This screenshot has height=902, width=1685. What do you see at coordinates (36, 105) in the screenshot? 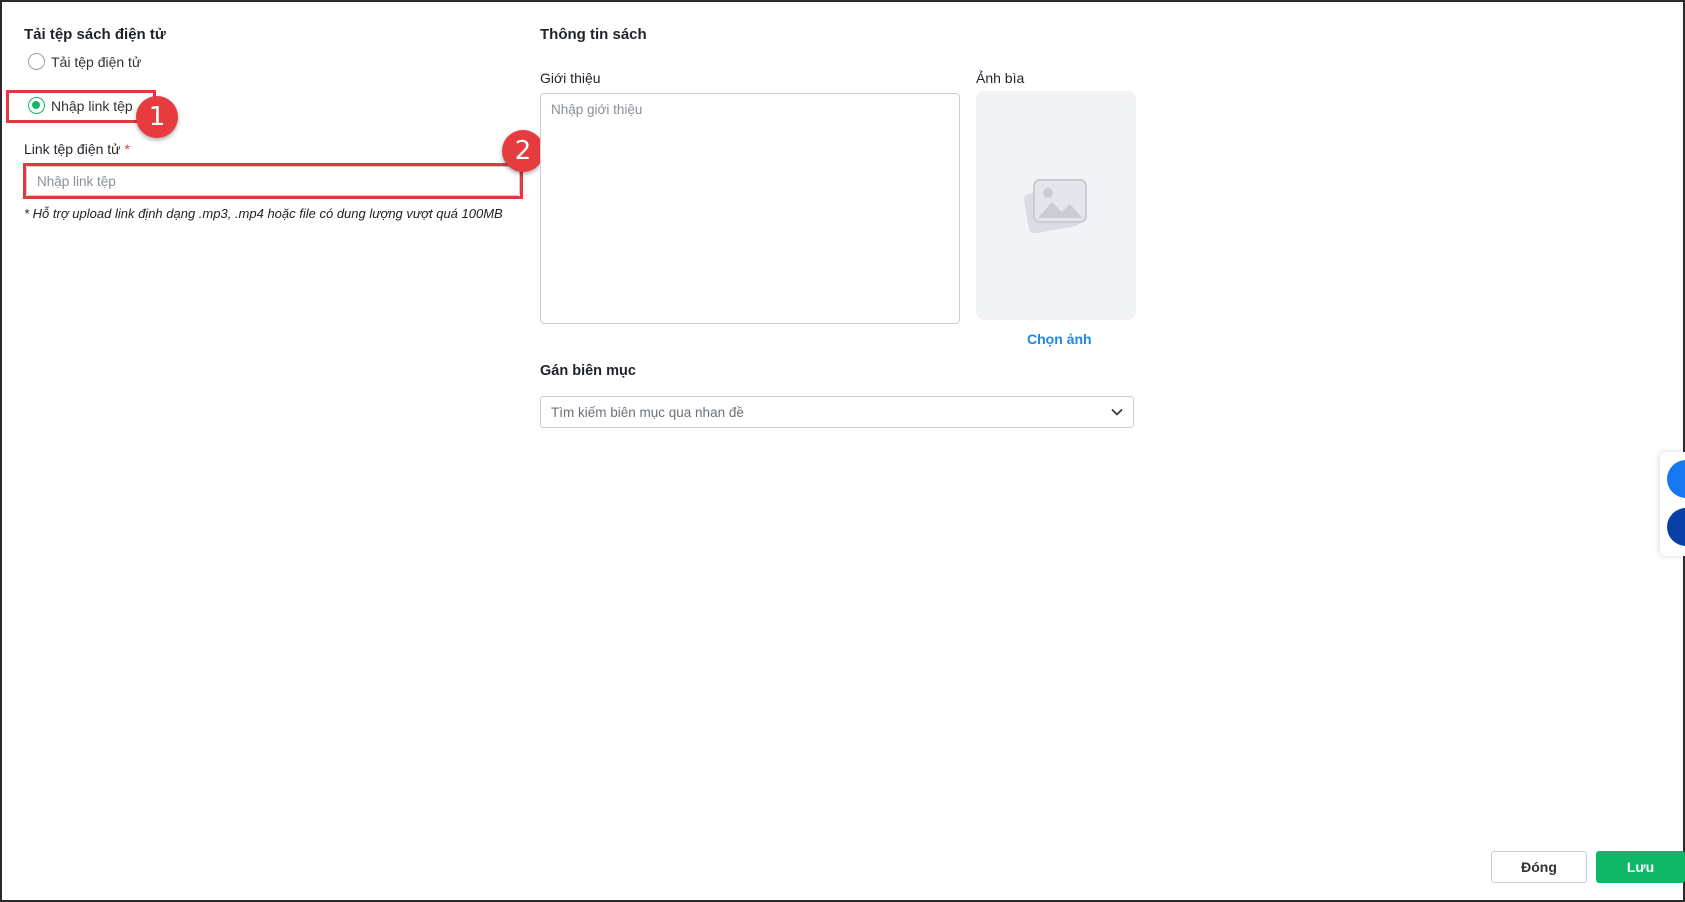
I see `radio-enter-link-circle` at bounding box center [36, 105].